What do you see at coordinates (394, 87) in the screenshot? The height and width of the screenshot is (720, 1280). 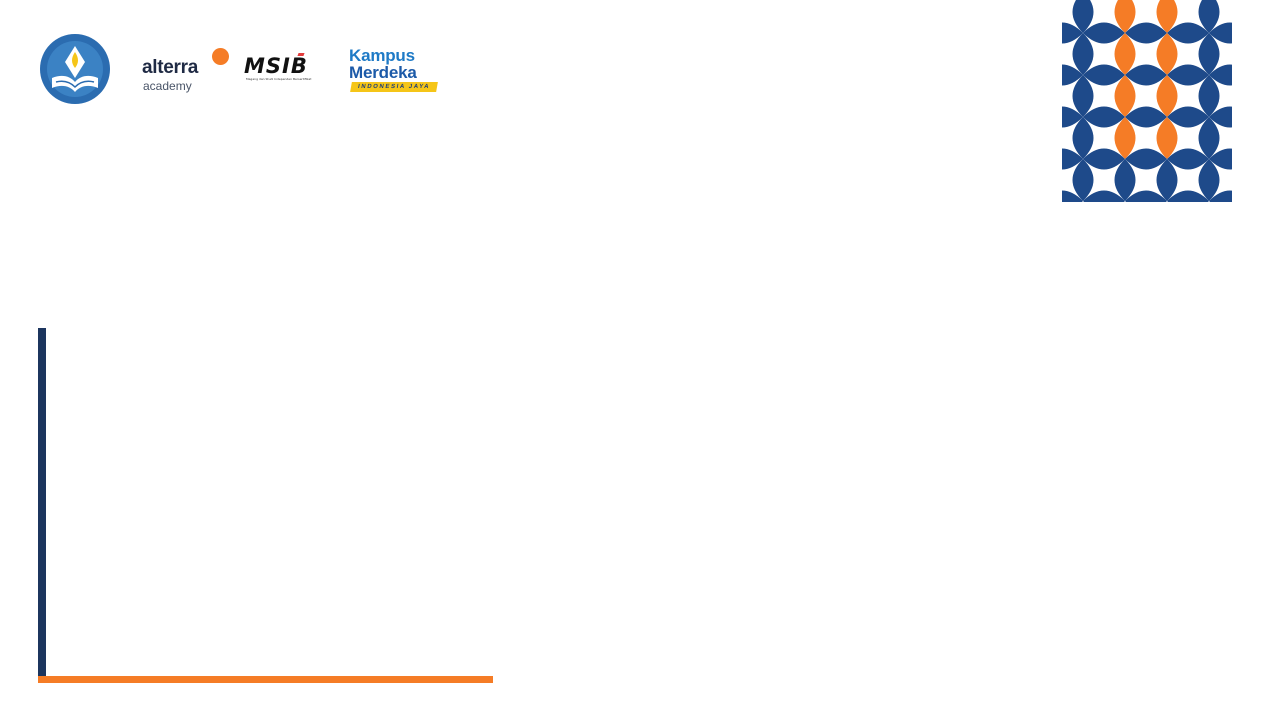 I see `kampus-merdeka-tagline: INDONESIA JAYA` at bounding box center [394, 87].